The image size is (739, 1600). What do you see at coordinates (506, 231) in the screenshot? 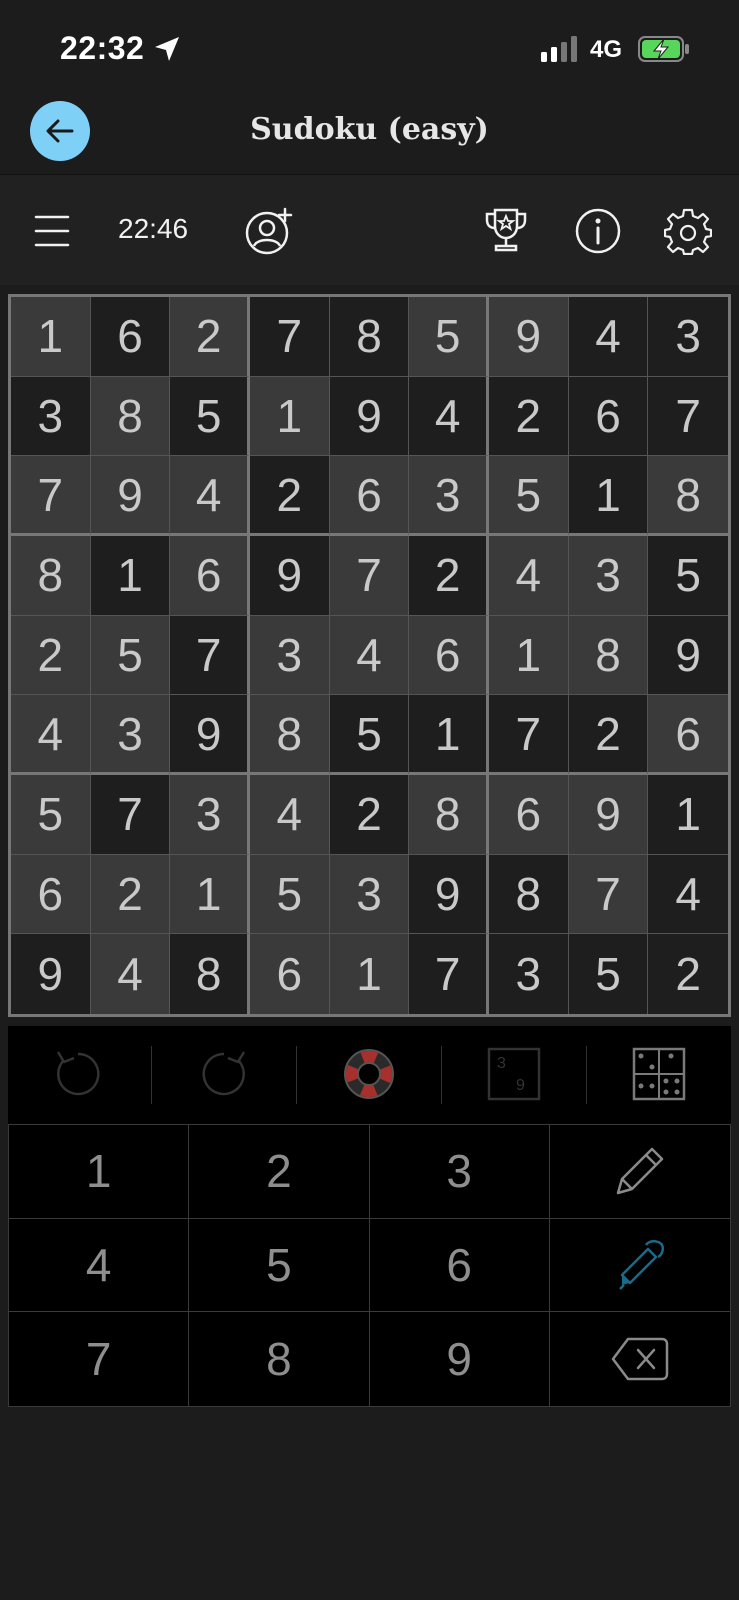
I see `leaderboard-button` at bounding box center [506, 231].